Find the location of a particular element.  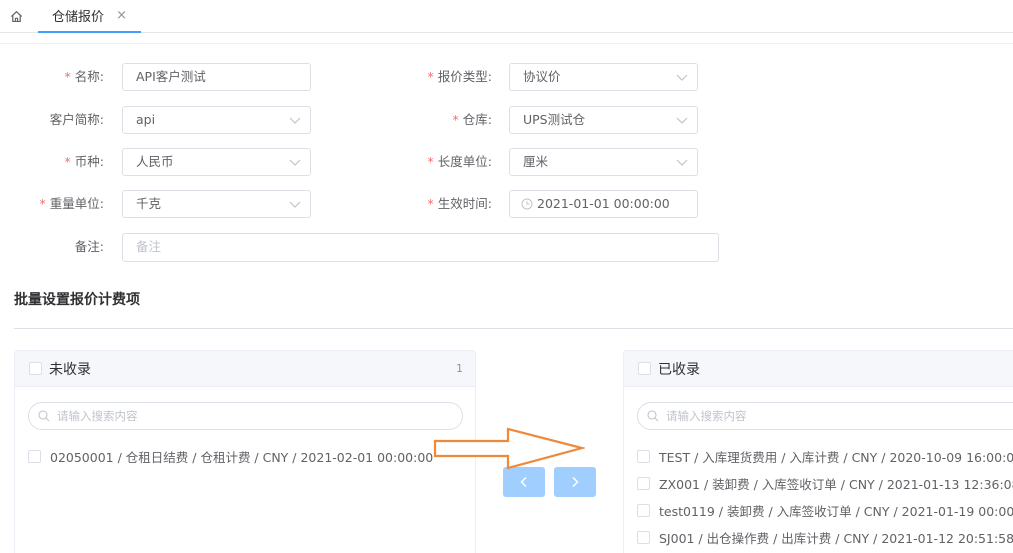

customer-short-label: 客户简称: is located at coordinates (76, 119).